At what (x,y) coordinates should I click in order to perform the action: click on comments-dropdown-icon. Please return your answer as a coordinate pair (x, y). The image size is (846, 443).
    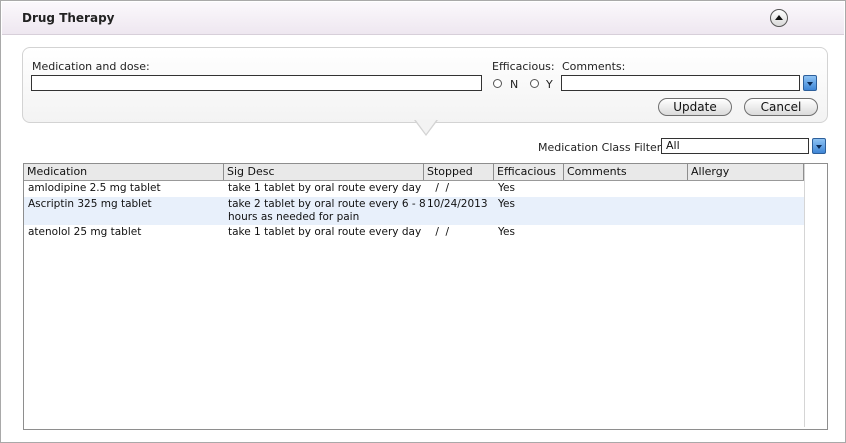
    Looking at the image, I should click on (810, 83).